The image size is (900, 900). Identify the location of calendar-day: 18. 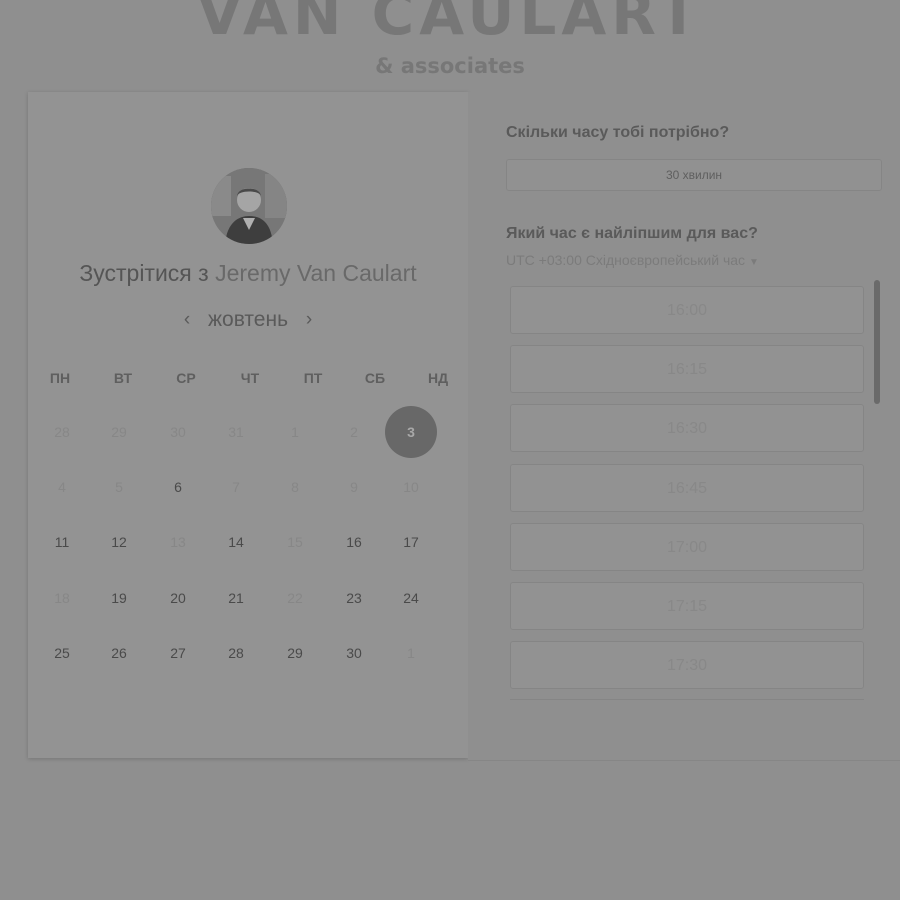
(62, 598).